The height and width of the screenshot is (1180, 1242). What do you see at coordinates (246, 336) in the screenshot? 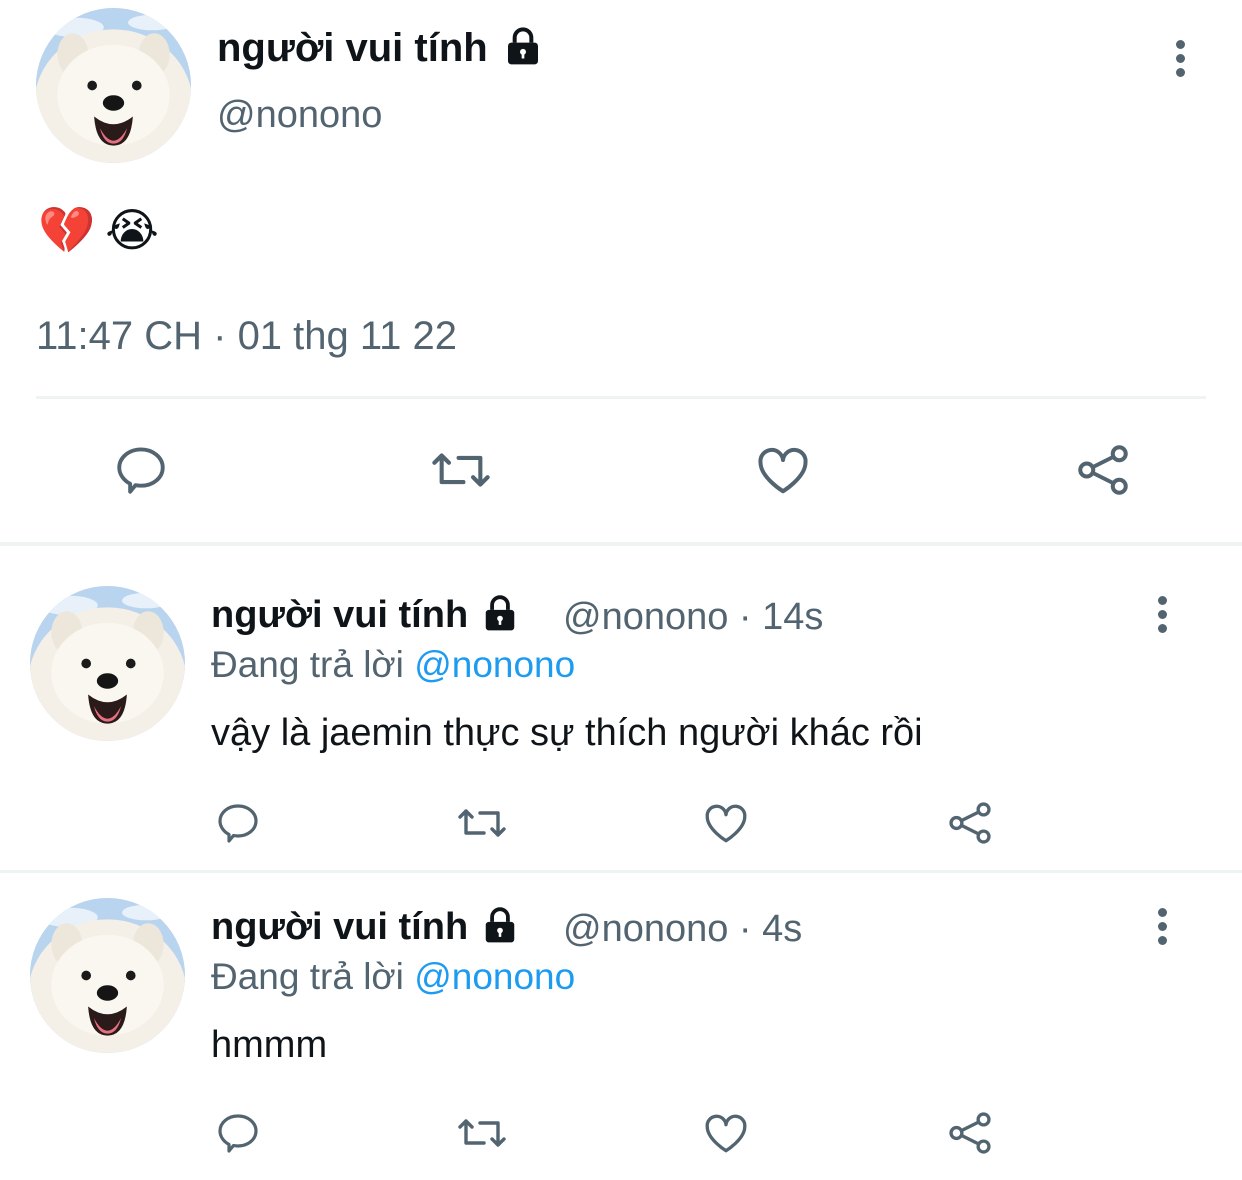
I see `tweet-timestamp: 11:47 CH · 01 thg 11 22` at bounding box center [246, 336].